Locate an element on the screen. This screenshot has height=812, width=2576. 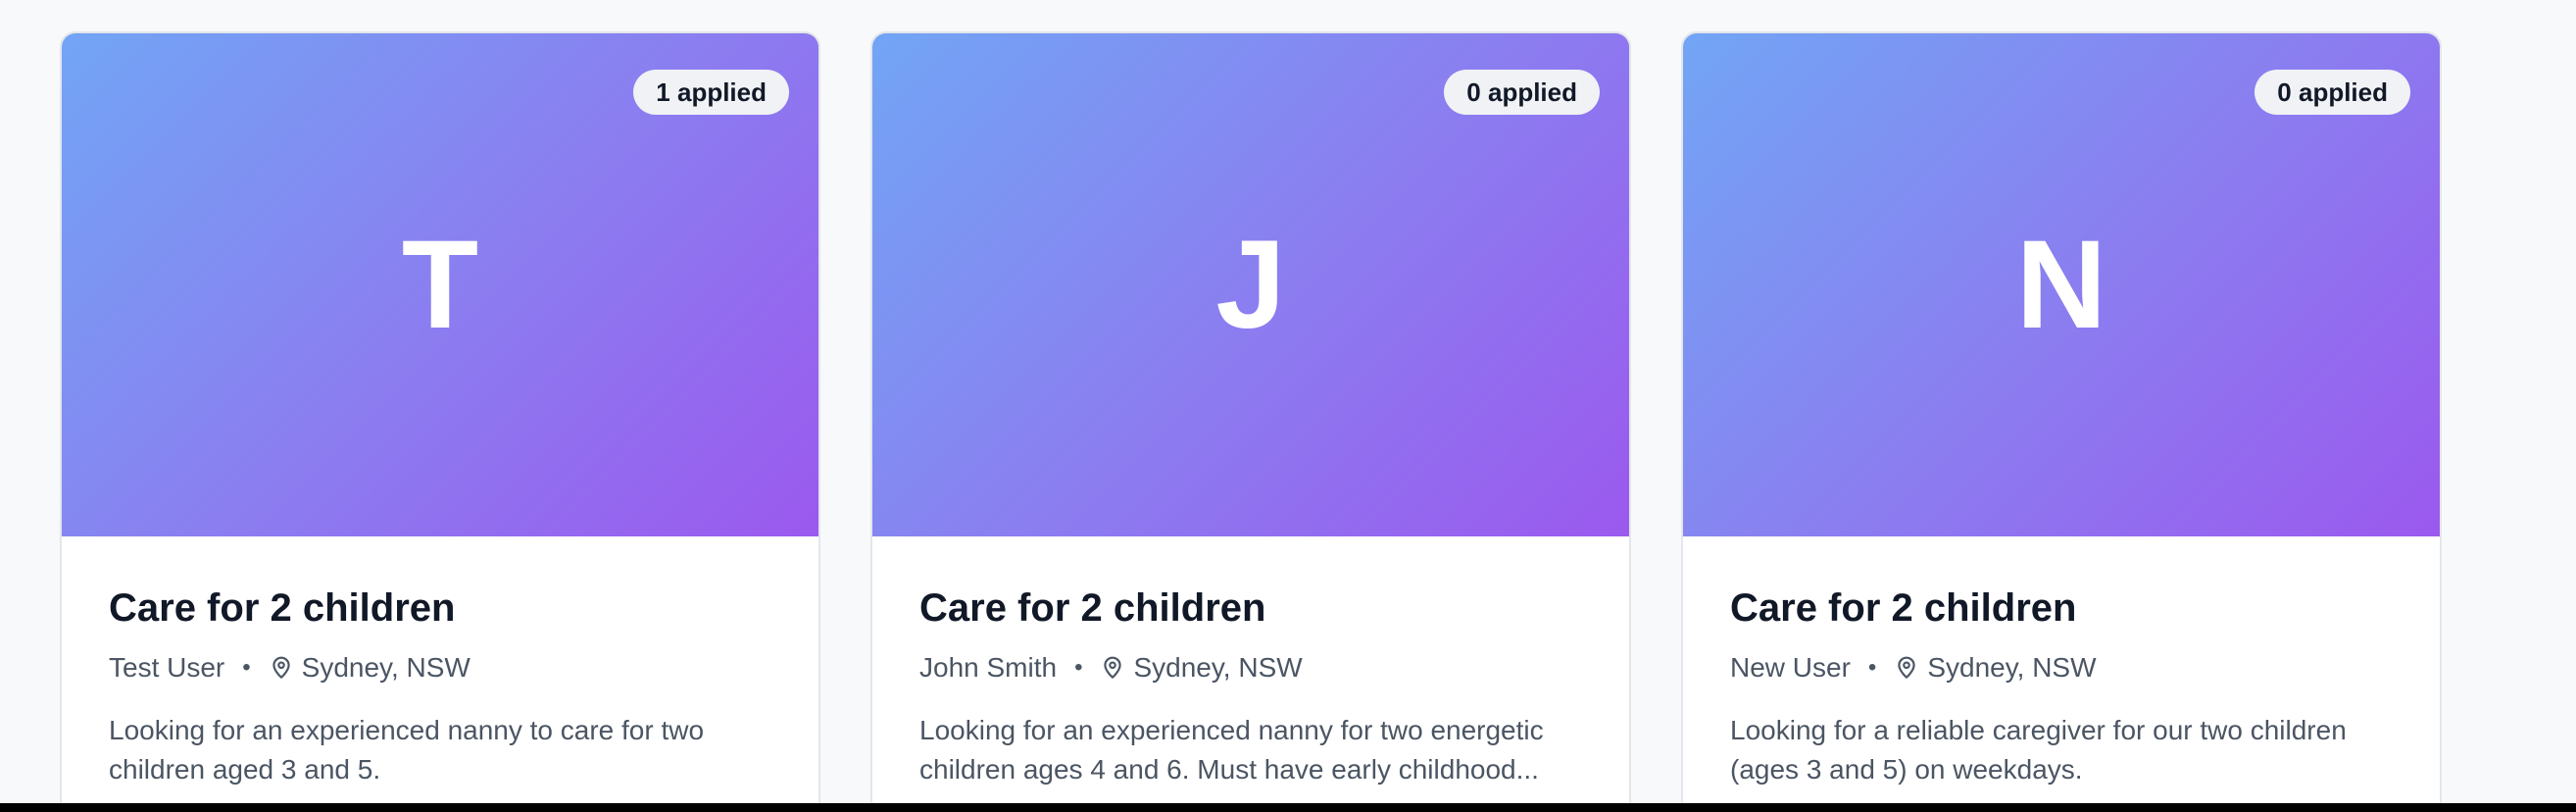
applied-count-badge: 1 applied is located at coordinates (711, 92).